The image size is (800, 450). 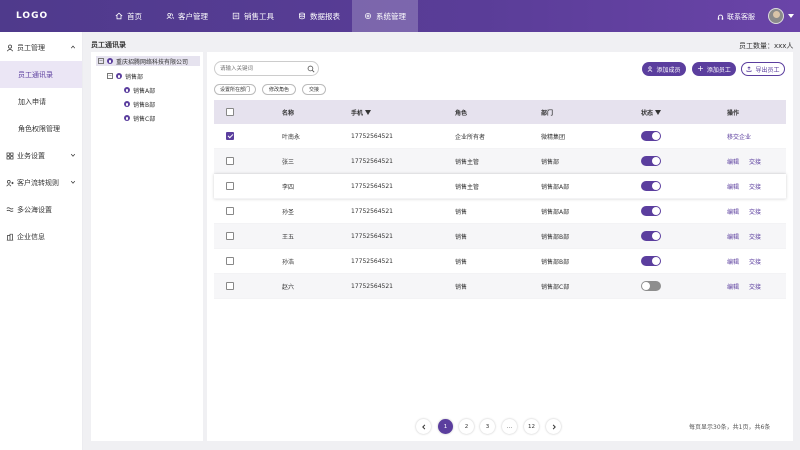 I want to click on page-button-2: 2, so click(x=466, y=426).